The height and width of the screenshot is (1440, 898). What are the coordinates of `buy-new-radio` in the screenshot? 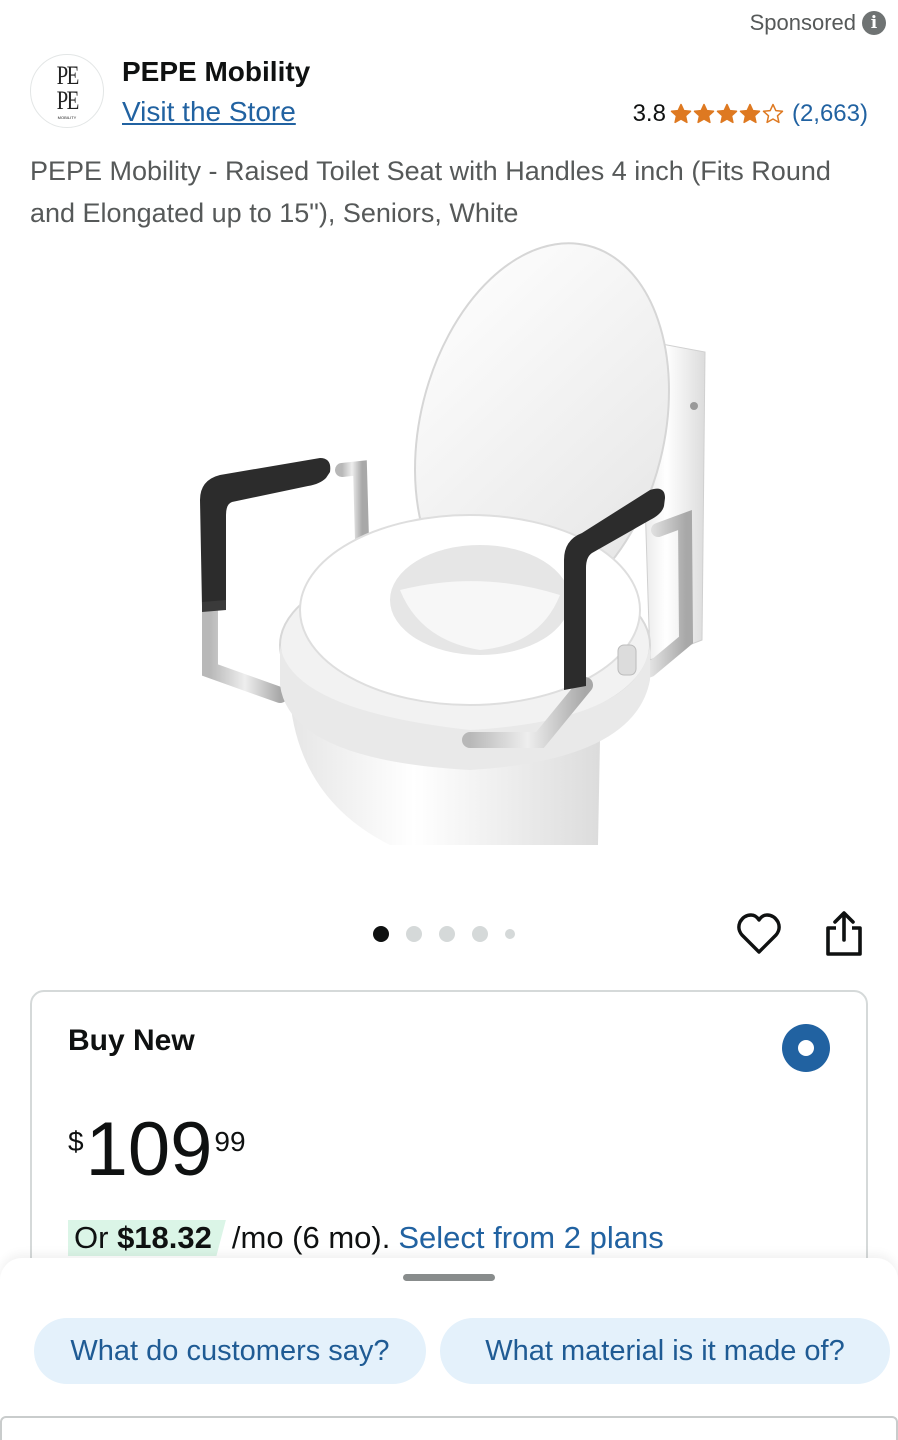 It's located at (806, 1048).